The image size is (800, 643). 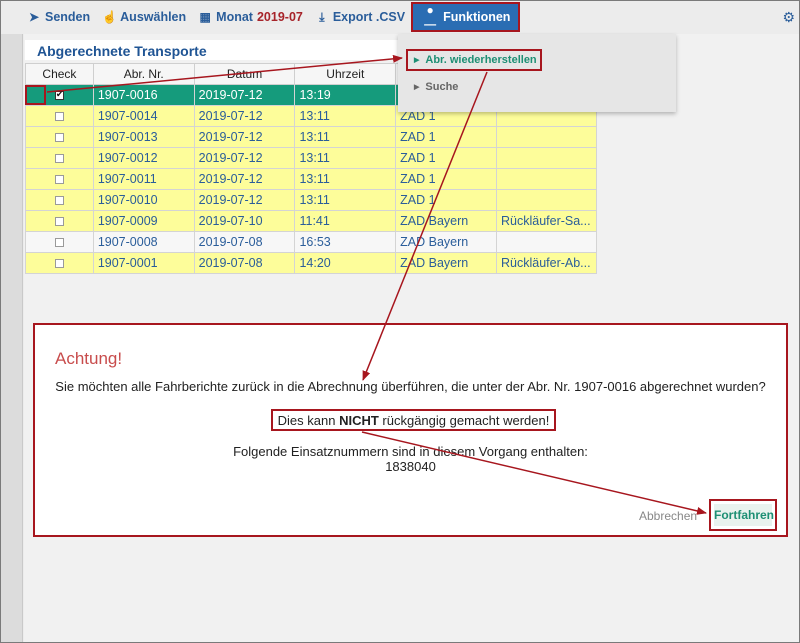 What do you see at coordinates (308, 420) in the screenshot?
I see `warning-pre: Dies kann` at bounding box center [308, 420].